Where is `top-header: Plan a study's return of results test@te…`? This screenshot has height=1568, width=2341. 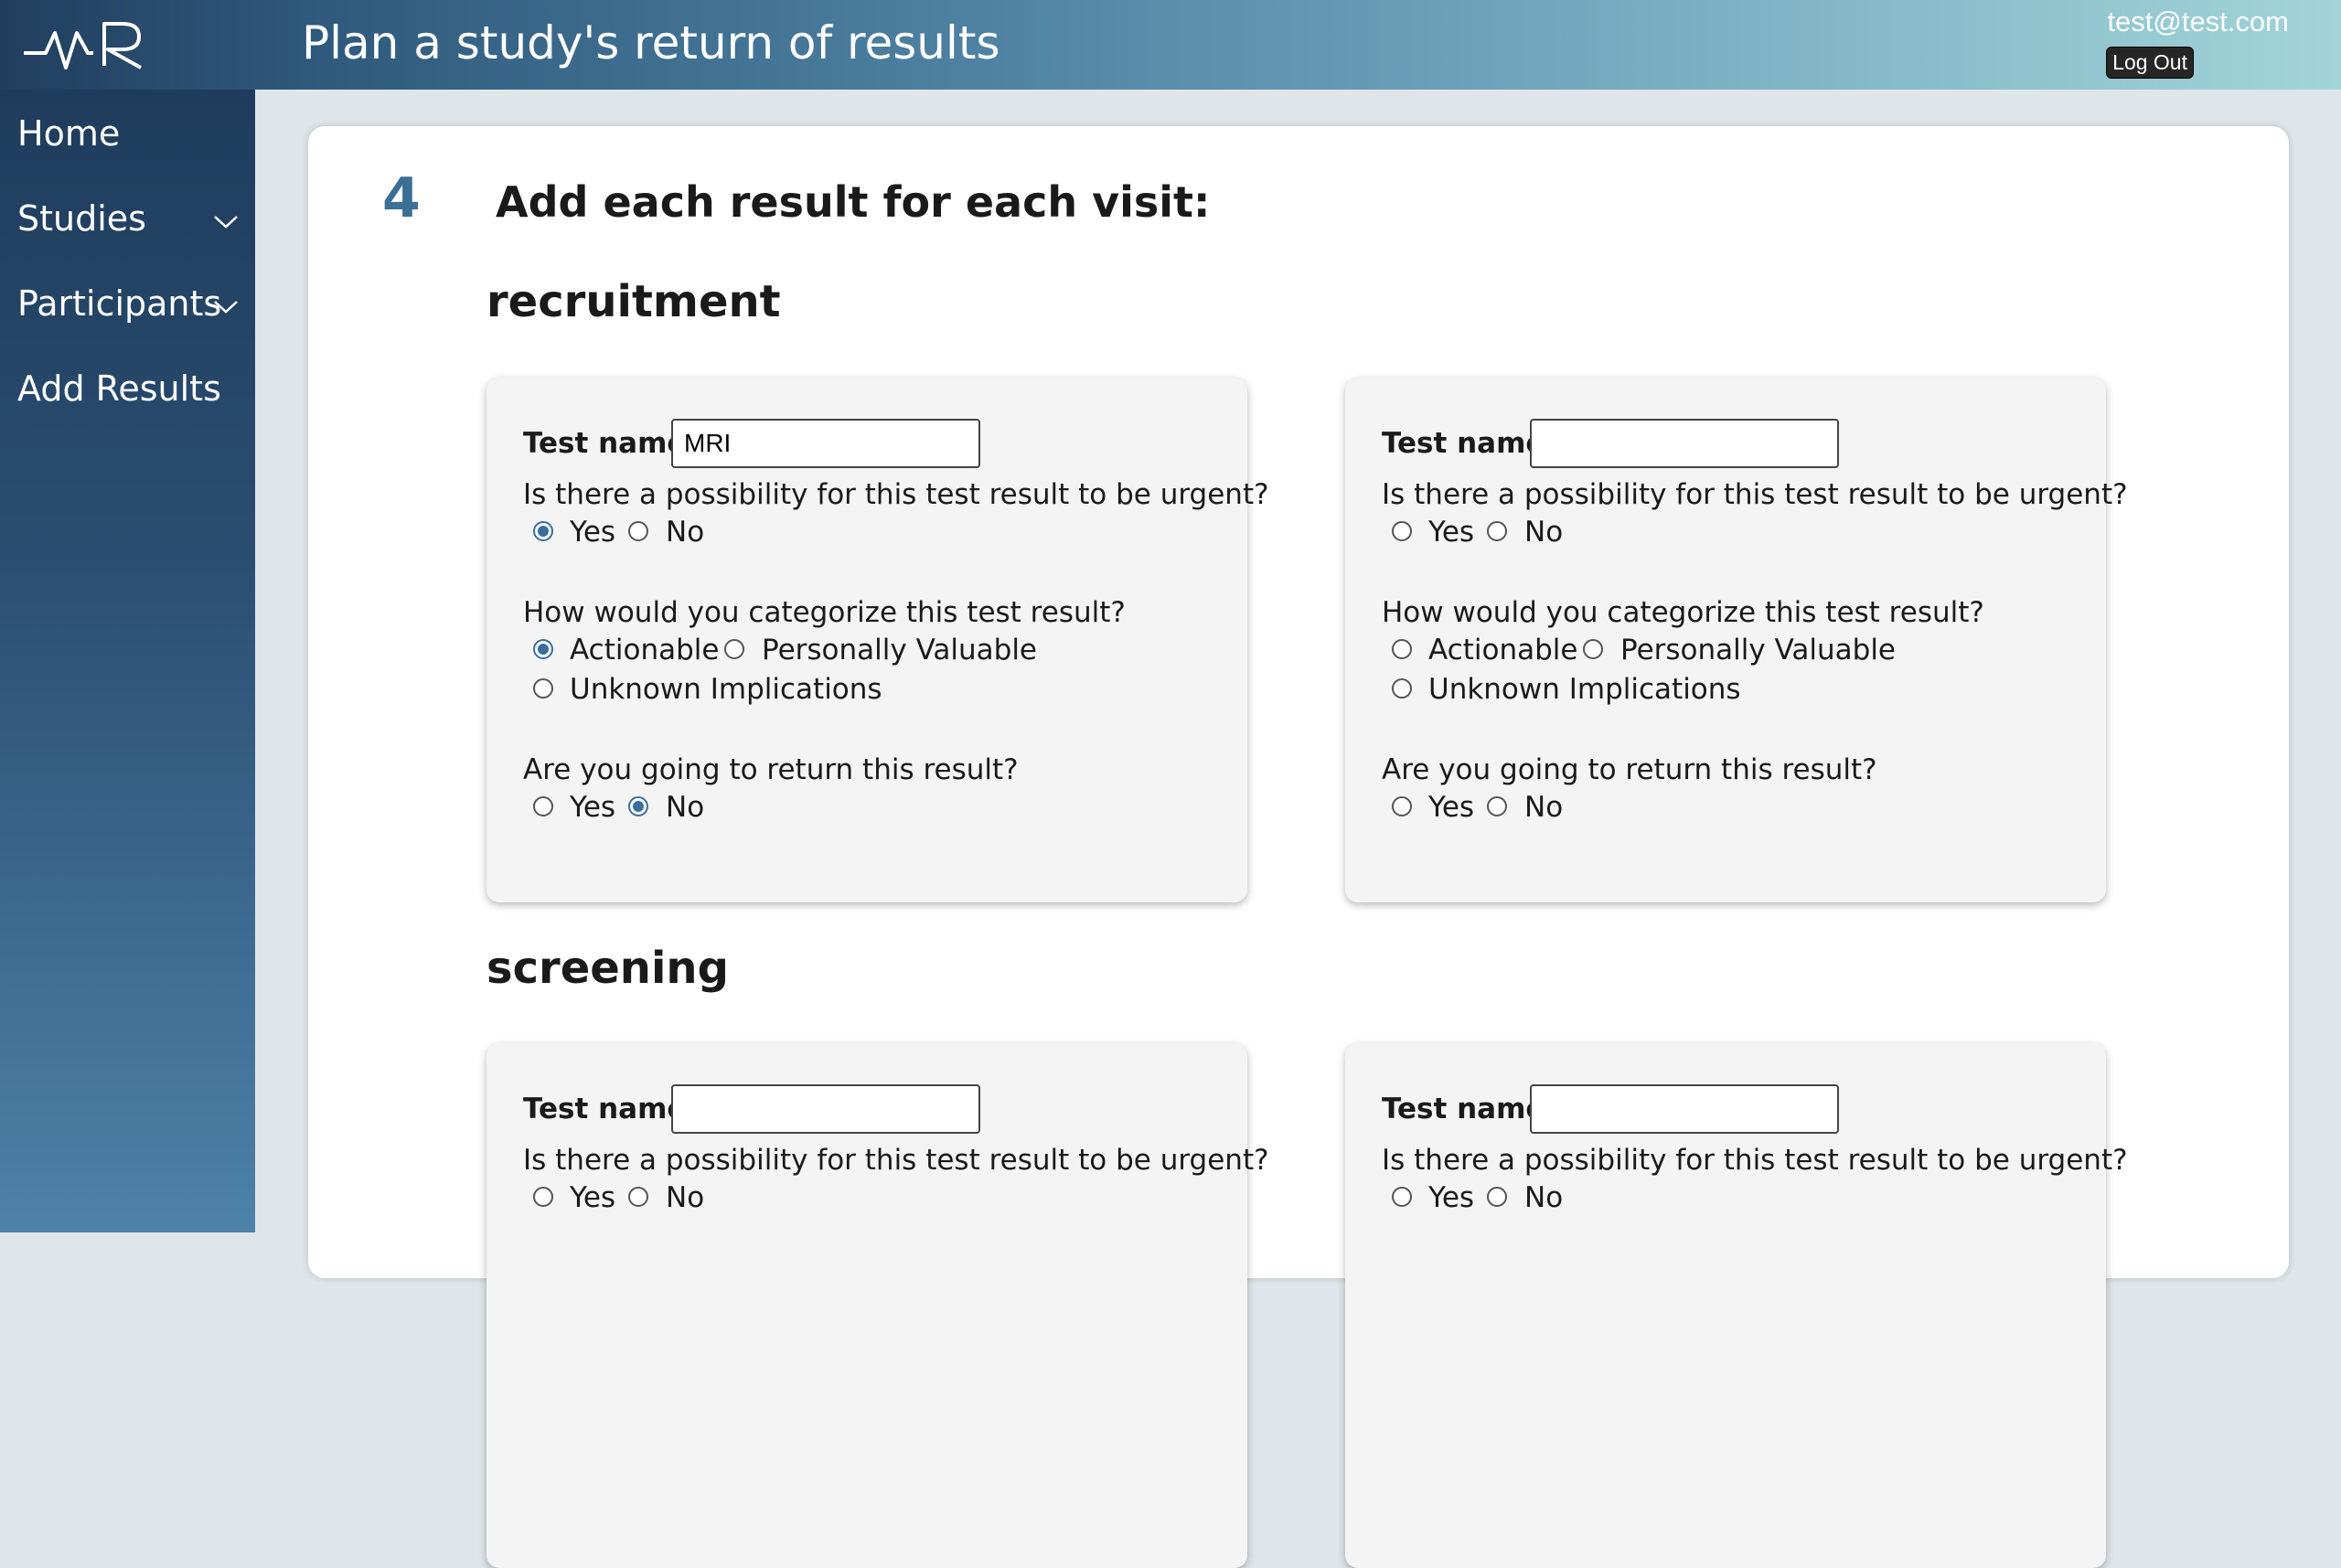 top-header: Plan a study's return of results test@te… is located at coordinates (1171, 45).